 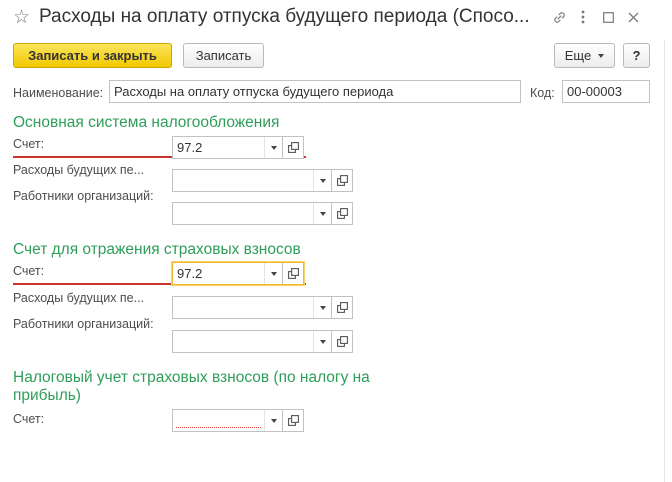 I want to click on save-and-close-button: Записать и закрыть, so click(x=92, y=55).